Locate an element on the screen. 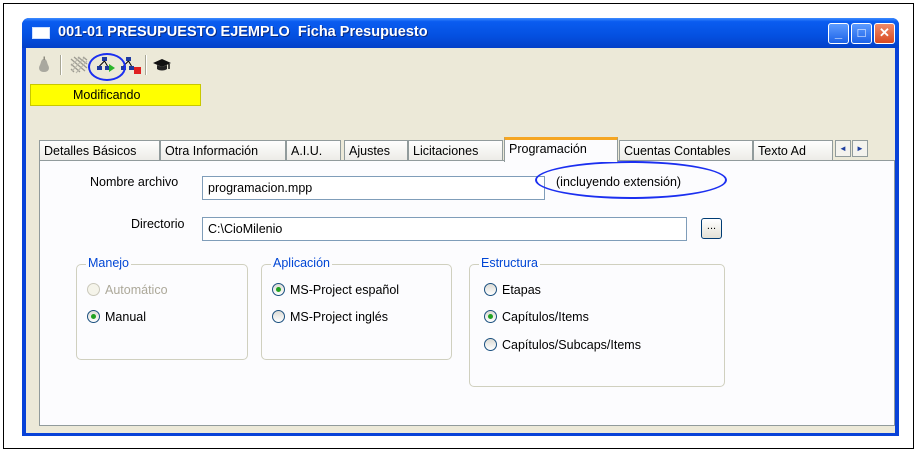  filename-input: programacion.mpp is located at coordinates (373, 188).